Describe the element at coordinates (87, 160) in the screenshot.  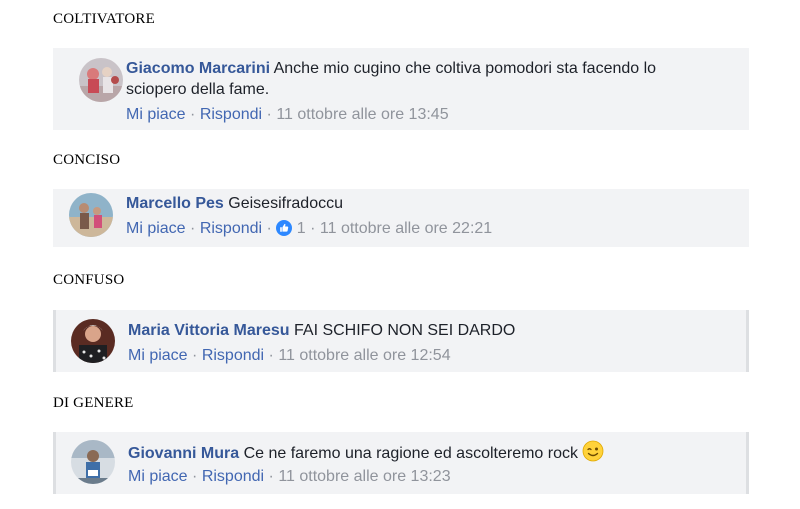
I see `section-heading-conciso: CONCISO` at that location.